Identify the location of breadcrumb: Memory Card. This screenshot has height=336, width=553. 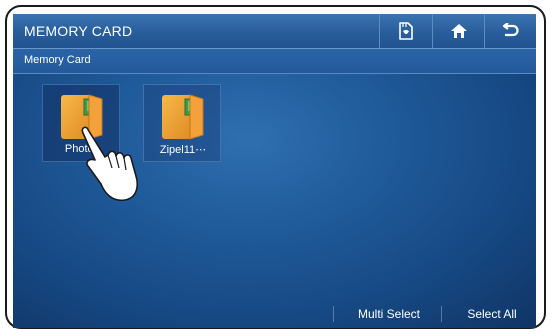
(274, 61).